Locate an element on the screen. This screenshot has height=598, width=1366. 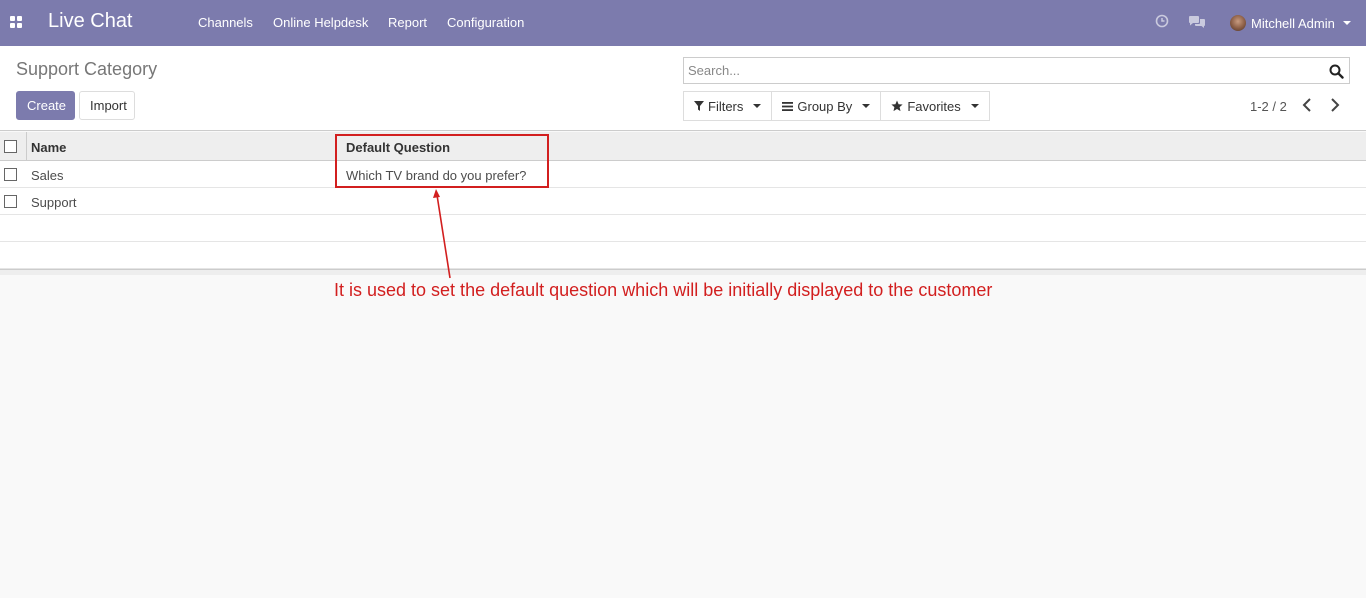
search-options: Filters Group By Favorites is located at coordinates (836, 106).